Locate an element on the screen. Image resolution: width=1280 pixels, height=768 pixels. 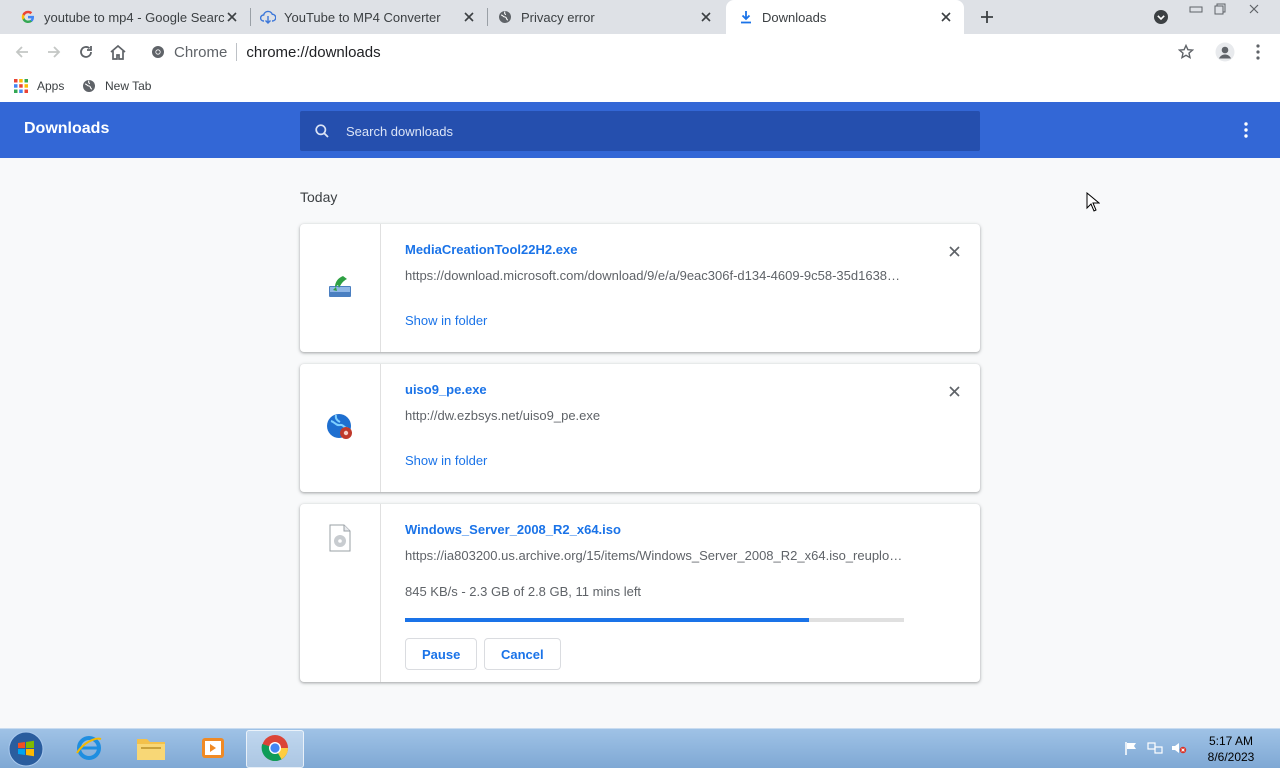
reload-button is located at coordinates (86, 52).